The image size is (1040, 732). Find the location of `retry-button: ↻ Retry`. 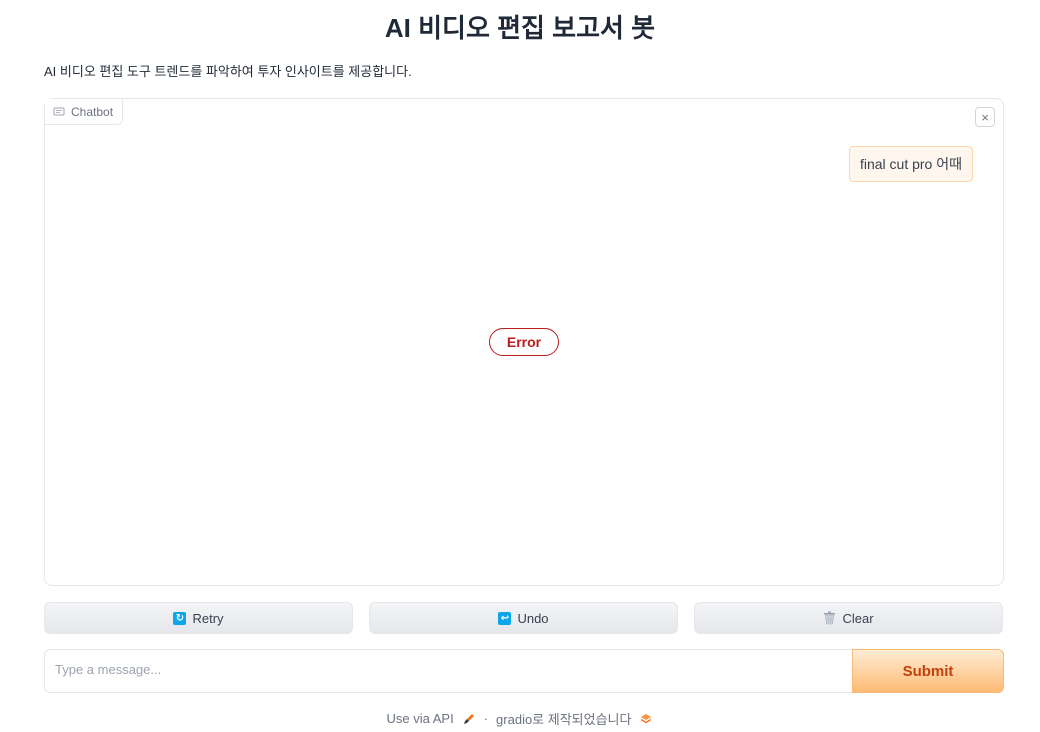

retry-button: ↻ Retry is located at coordinates (198, 618).